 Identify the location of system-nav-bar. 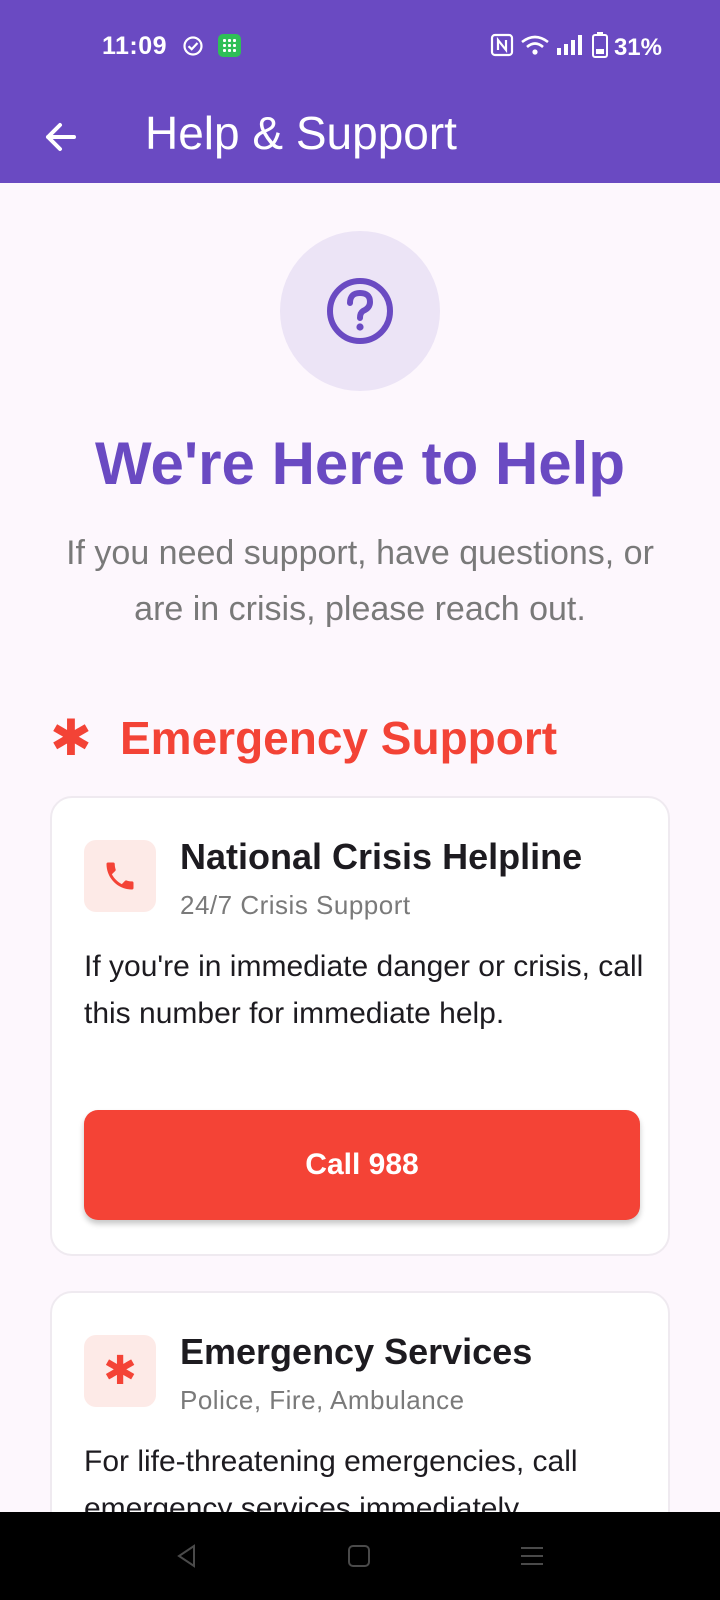
(360, 1556).